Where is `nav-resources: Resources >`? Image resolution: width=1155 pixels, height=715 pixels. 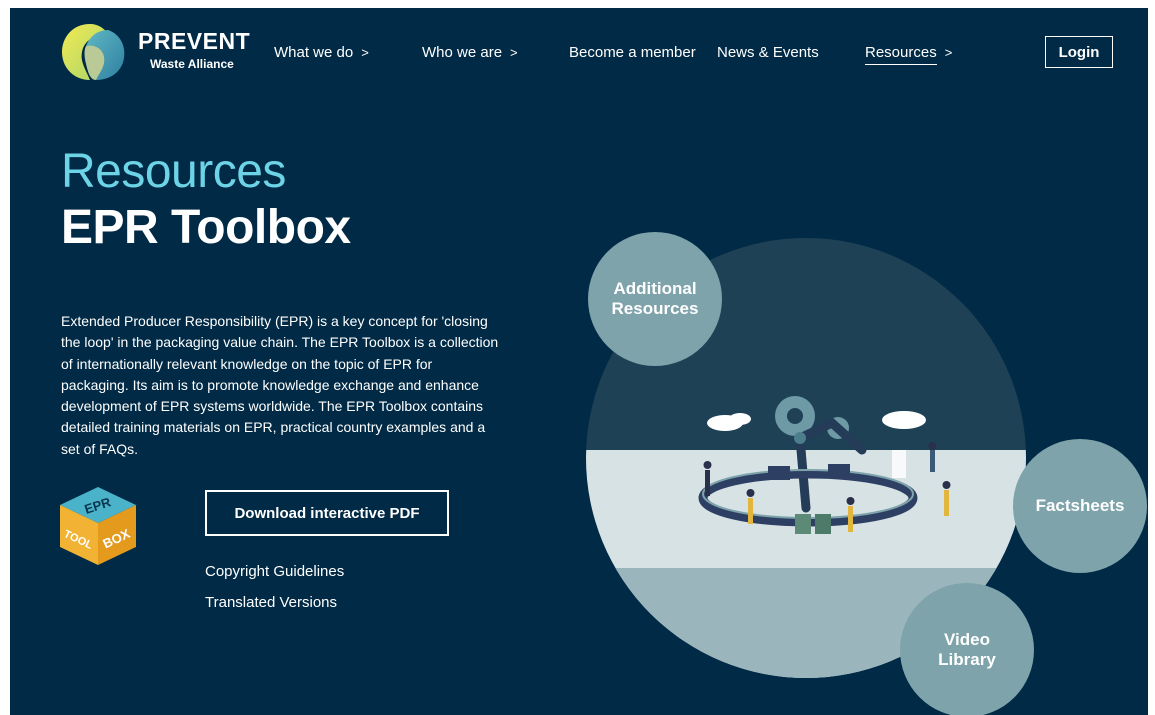
nav-resources: Resources > is located at coordinates (909, 54).